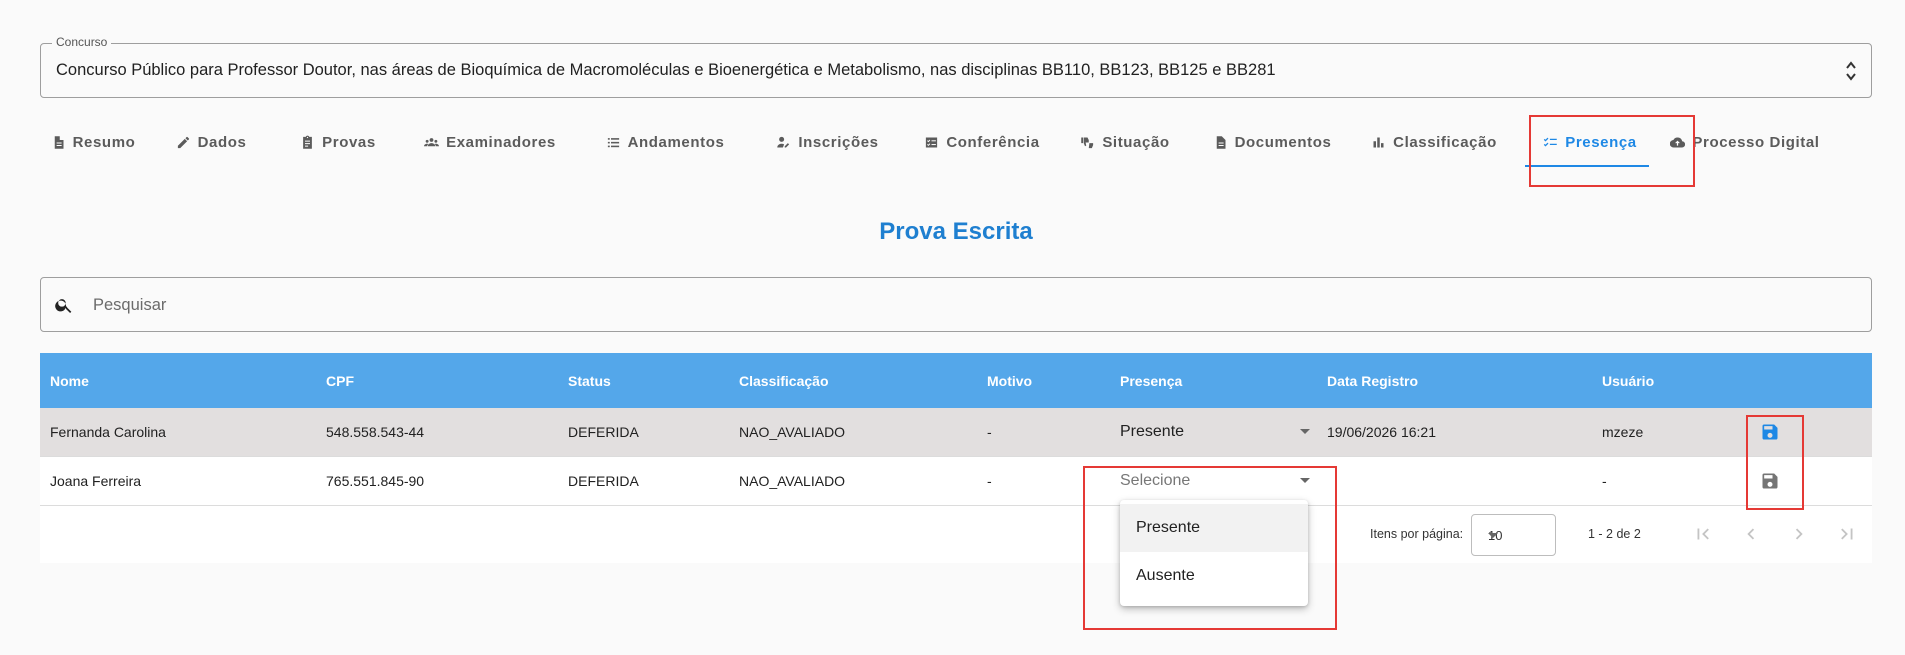 The height and width of the screenshot is (655, 1905). Describe the element at coordinates (1378, 142) in the screenshot. I see `bar-chart-icon` at that location.